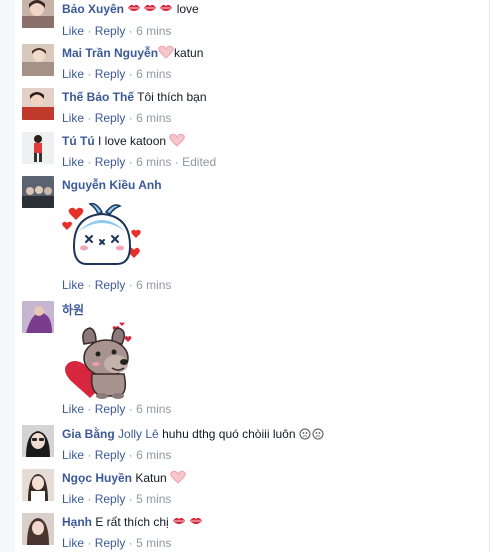  Describe the element at coordinates (199, 162) in the screenshot. I see `edited-link: Edited` at that location.